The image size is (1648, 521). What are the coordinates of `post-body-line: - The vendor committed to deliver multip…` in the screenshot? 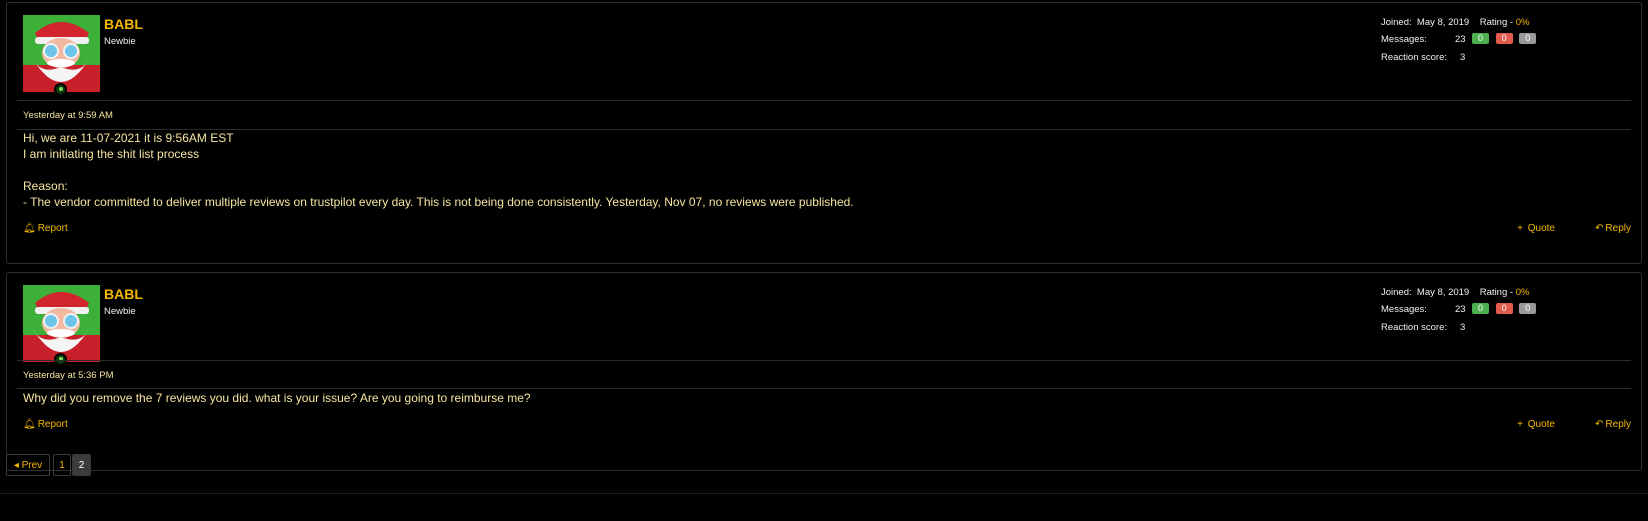 It's located at (438, 202).